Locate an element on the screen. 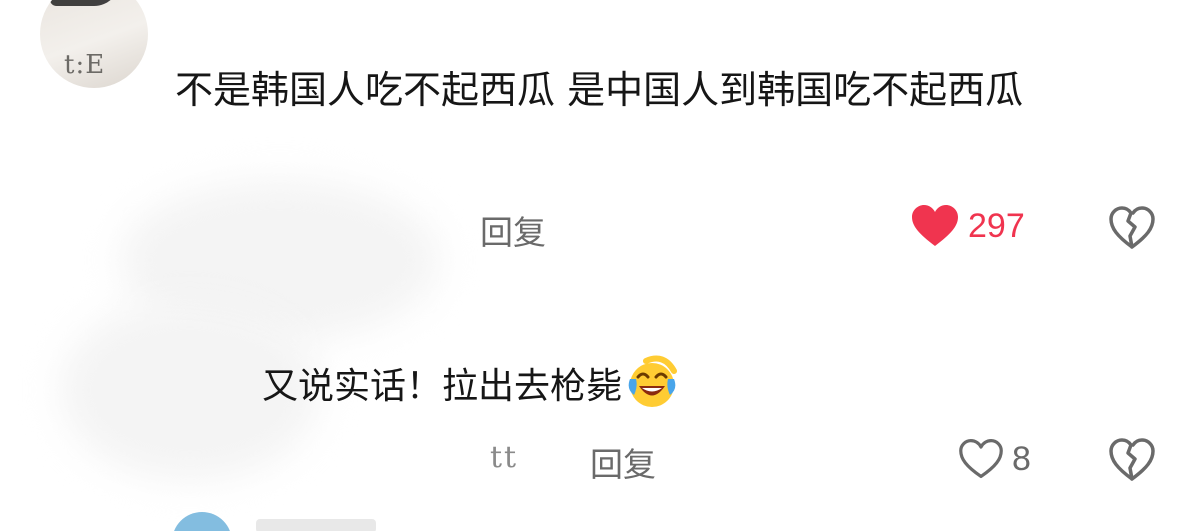 The width and height of the screenshot is (1199, 531). like-button: 297 is located at coordinates (967, 226).